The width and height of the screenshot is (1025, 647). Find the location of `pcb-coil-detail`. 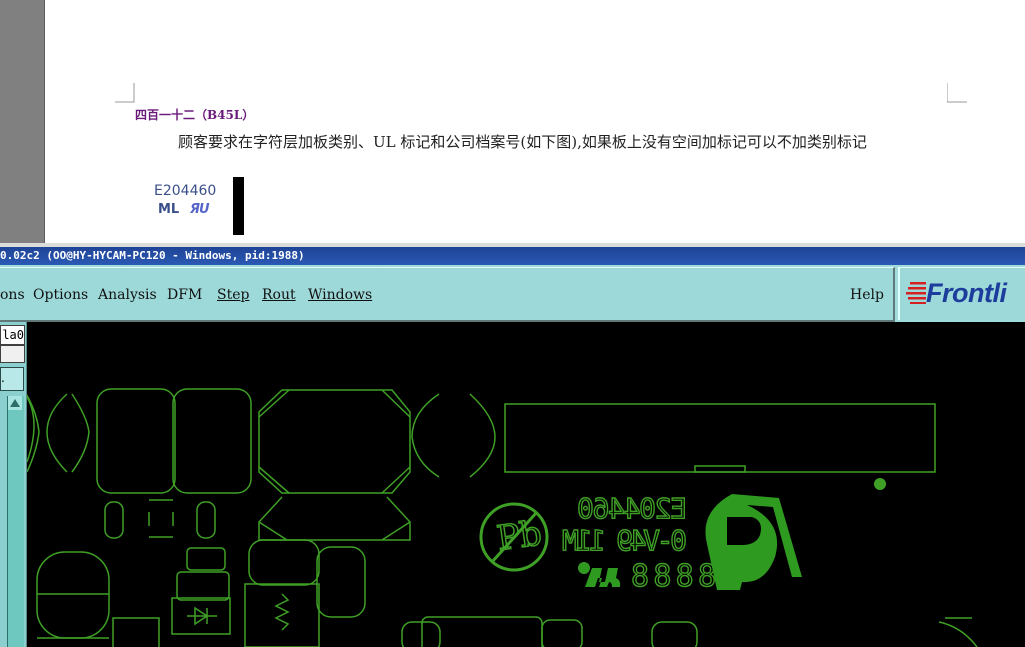

pcb-coil-detail is located at coordinates (282, 612).